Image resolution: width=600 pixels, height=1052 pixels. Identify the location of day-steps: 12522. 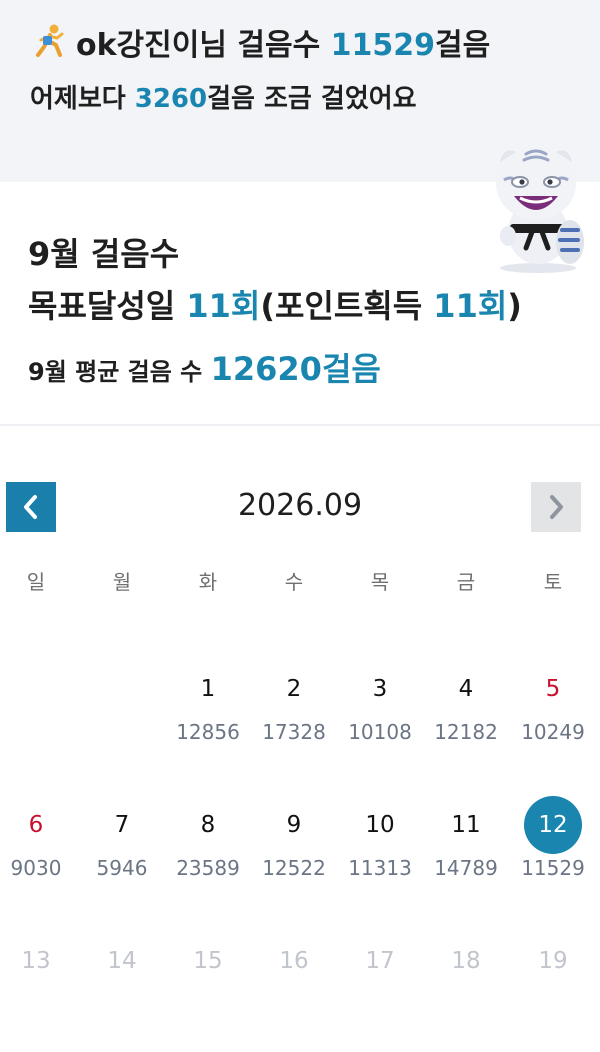
(294, 868).